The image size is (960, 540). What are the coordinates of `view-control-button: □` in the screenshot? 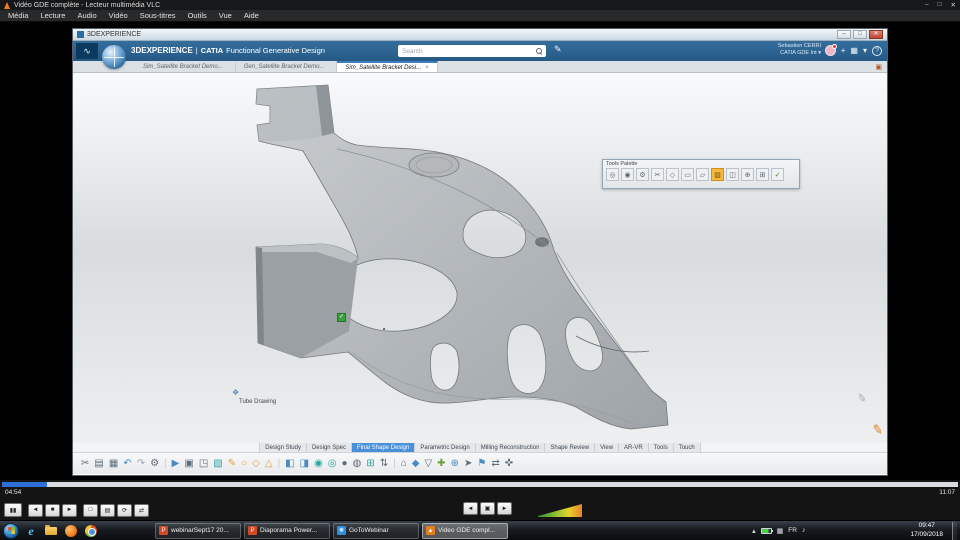 It's located at (90, 510).